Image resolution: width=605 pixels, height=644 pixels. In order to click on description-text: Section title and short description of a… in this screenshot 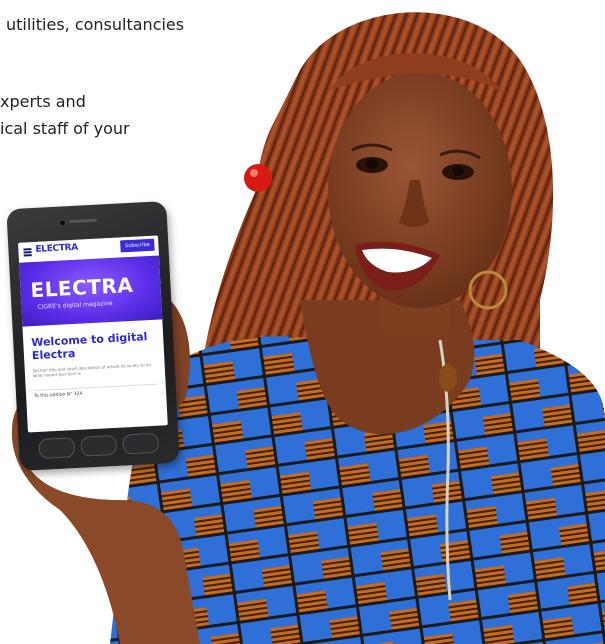, I will do `click(92, 370)`.